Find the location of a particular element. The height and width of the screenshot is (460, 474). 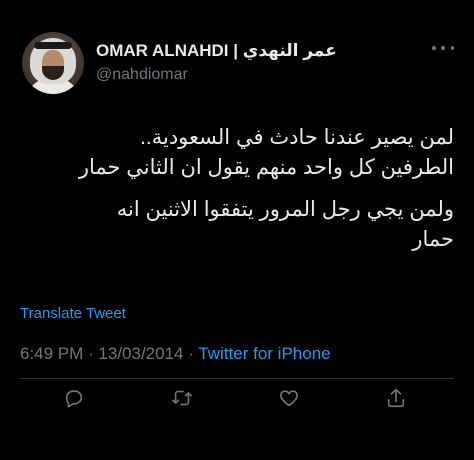

divider is located at coordinates (237, 378).